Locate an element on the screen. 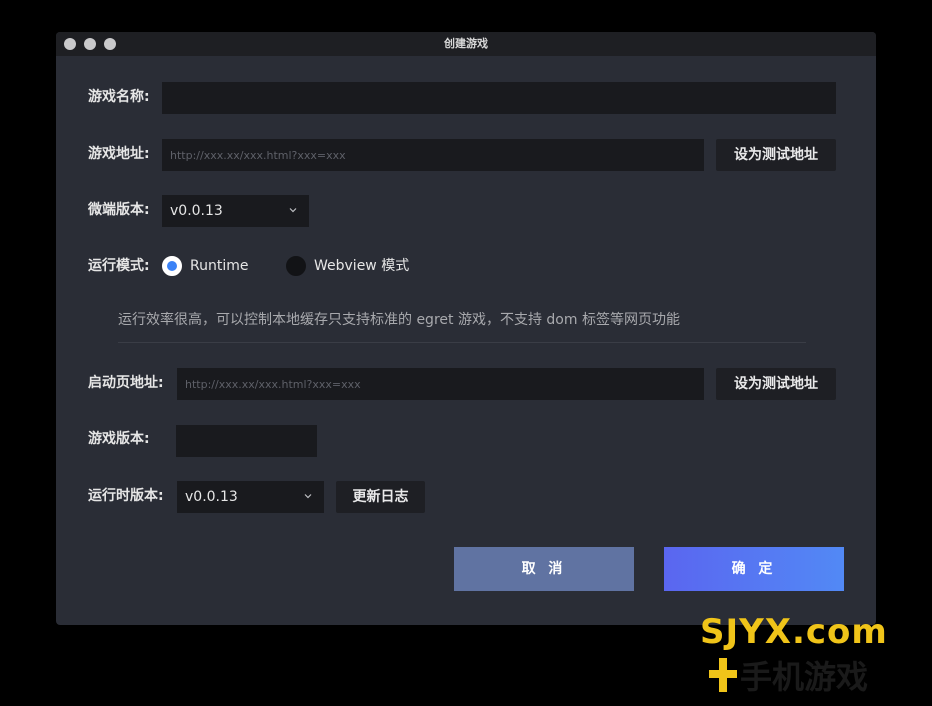 Image resolution: width=932 pixels, height=706 pixels. confirm-button: 确 定 is located at coordinates (754, 569).